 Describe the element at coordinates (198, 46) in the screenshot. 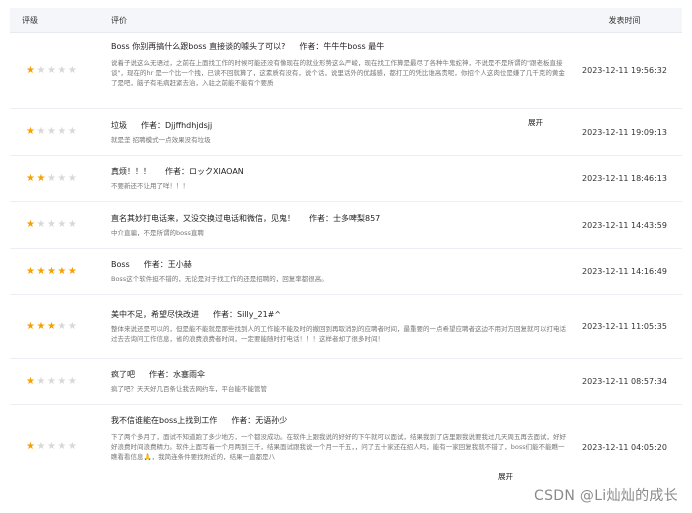

I see `review-title: Boss 你别再搞什么跟boss 直接谈的噱头了可以?` at that location.